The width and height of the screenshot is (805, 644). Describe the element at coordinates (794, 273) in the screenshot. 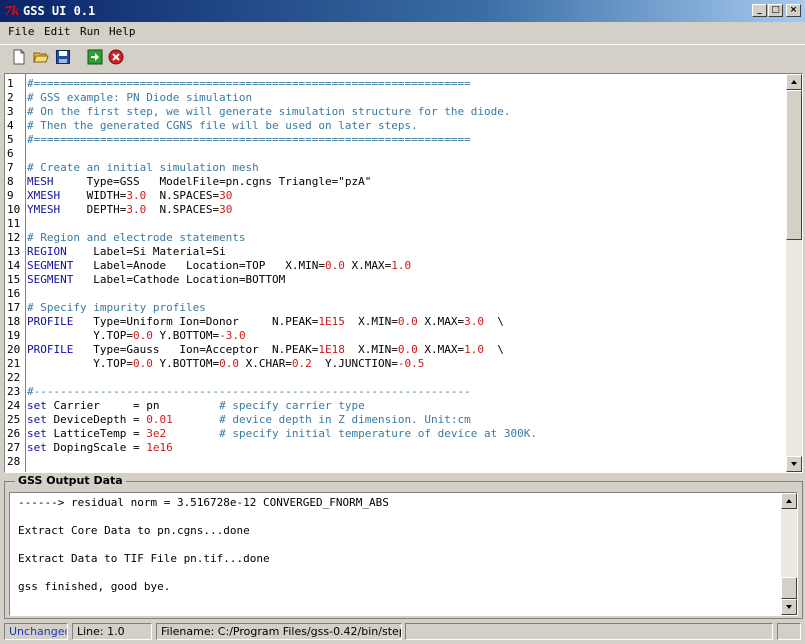

I see `editor-scrollbar` at that location.